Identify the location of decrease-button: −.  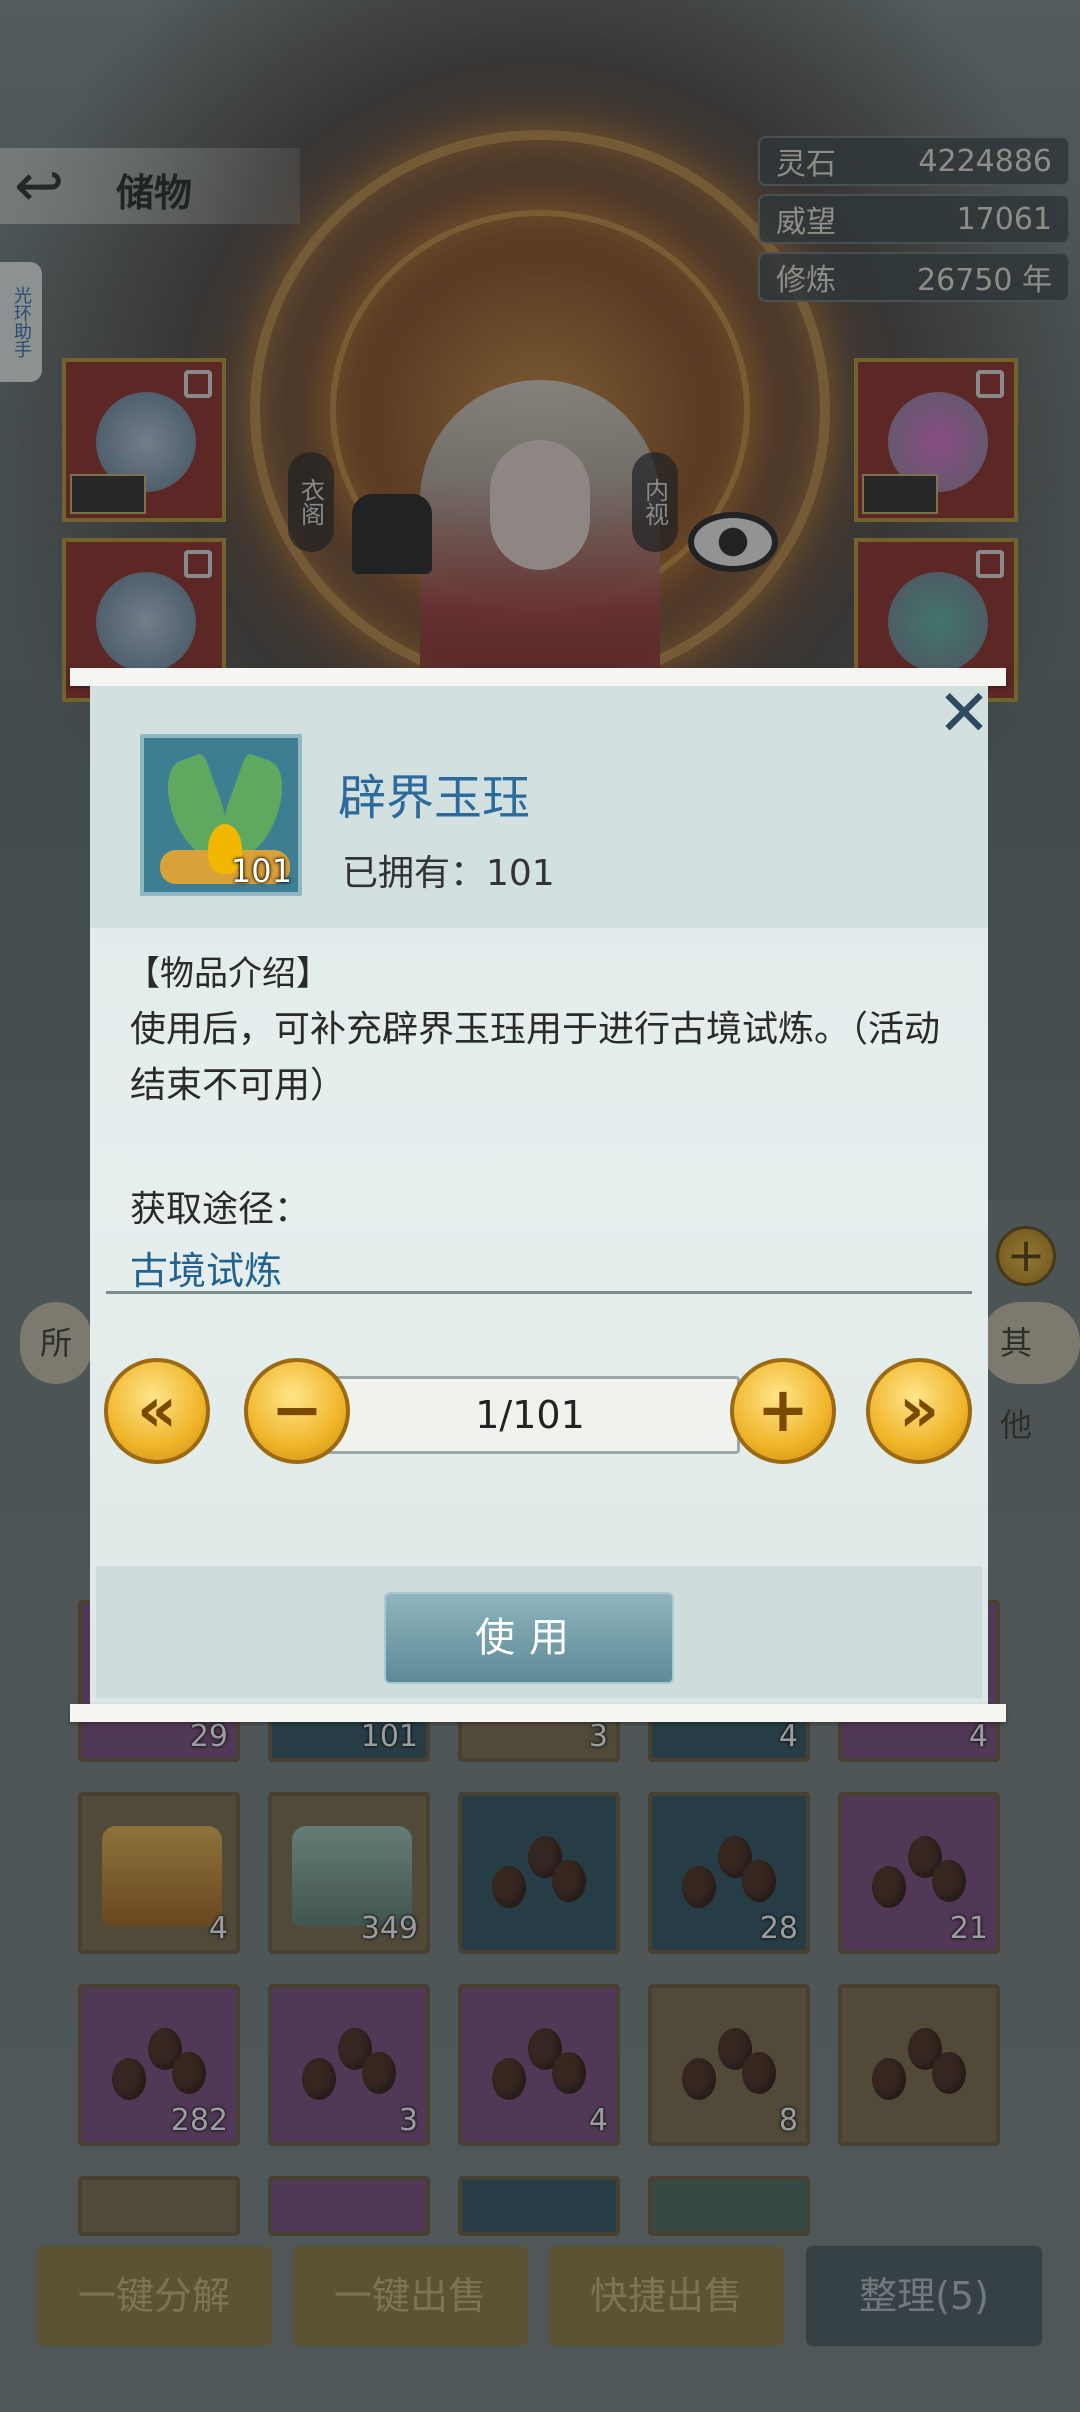
(297, 1411).